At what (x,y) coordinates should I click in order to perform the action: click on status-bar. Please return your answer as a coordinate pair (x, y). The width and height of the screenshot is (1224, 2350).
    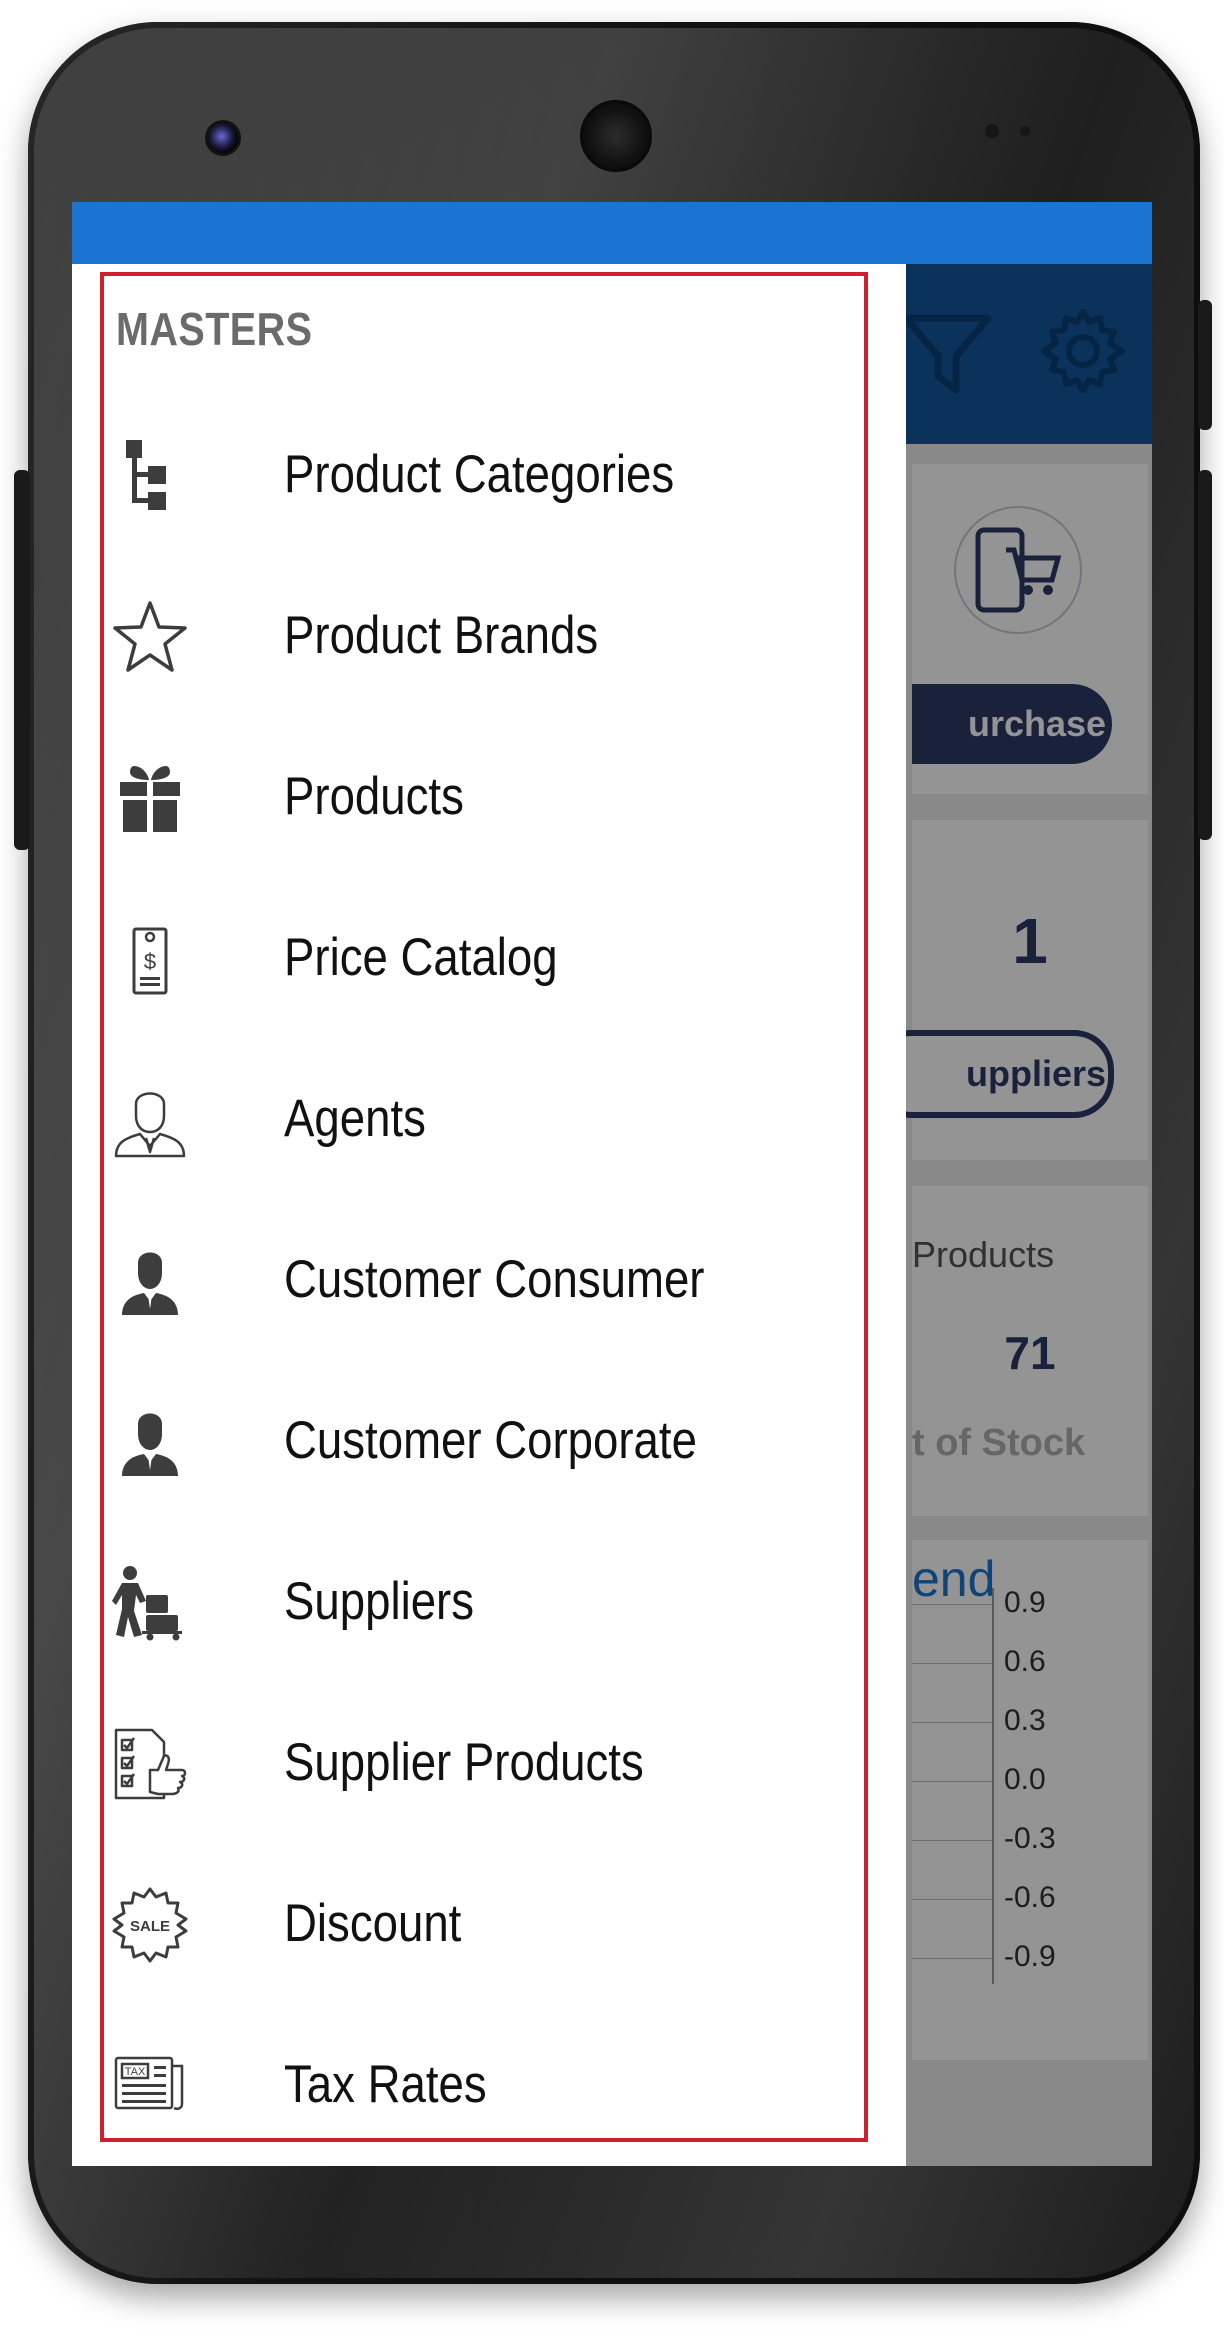
    Looking at the image, I should click on (612, 233).